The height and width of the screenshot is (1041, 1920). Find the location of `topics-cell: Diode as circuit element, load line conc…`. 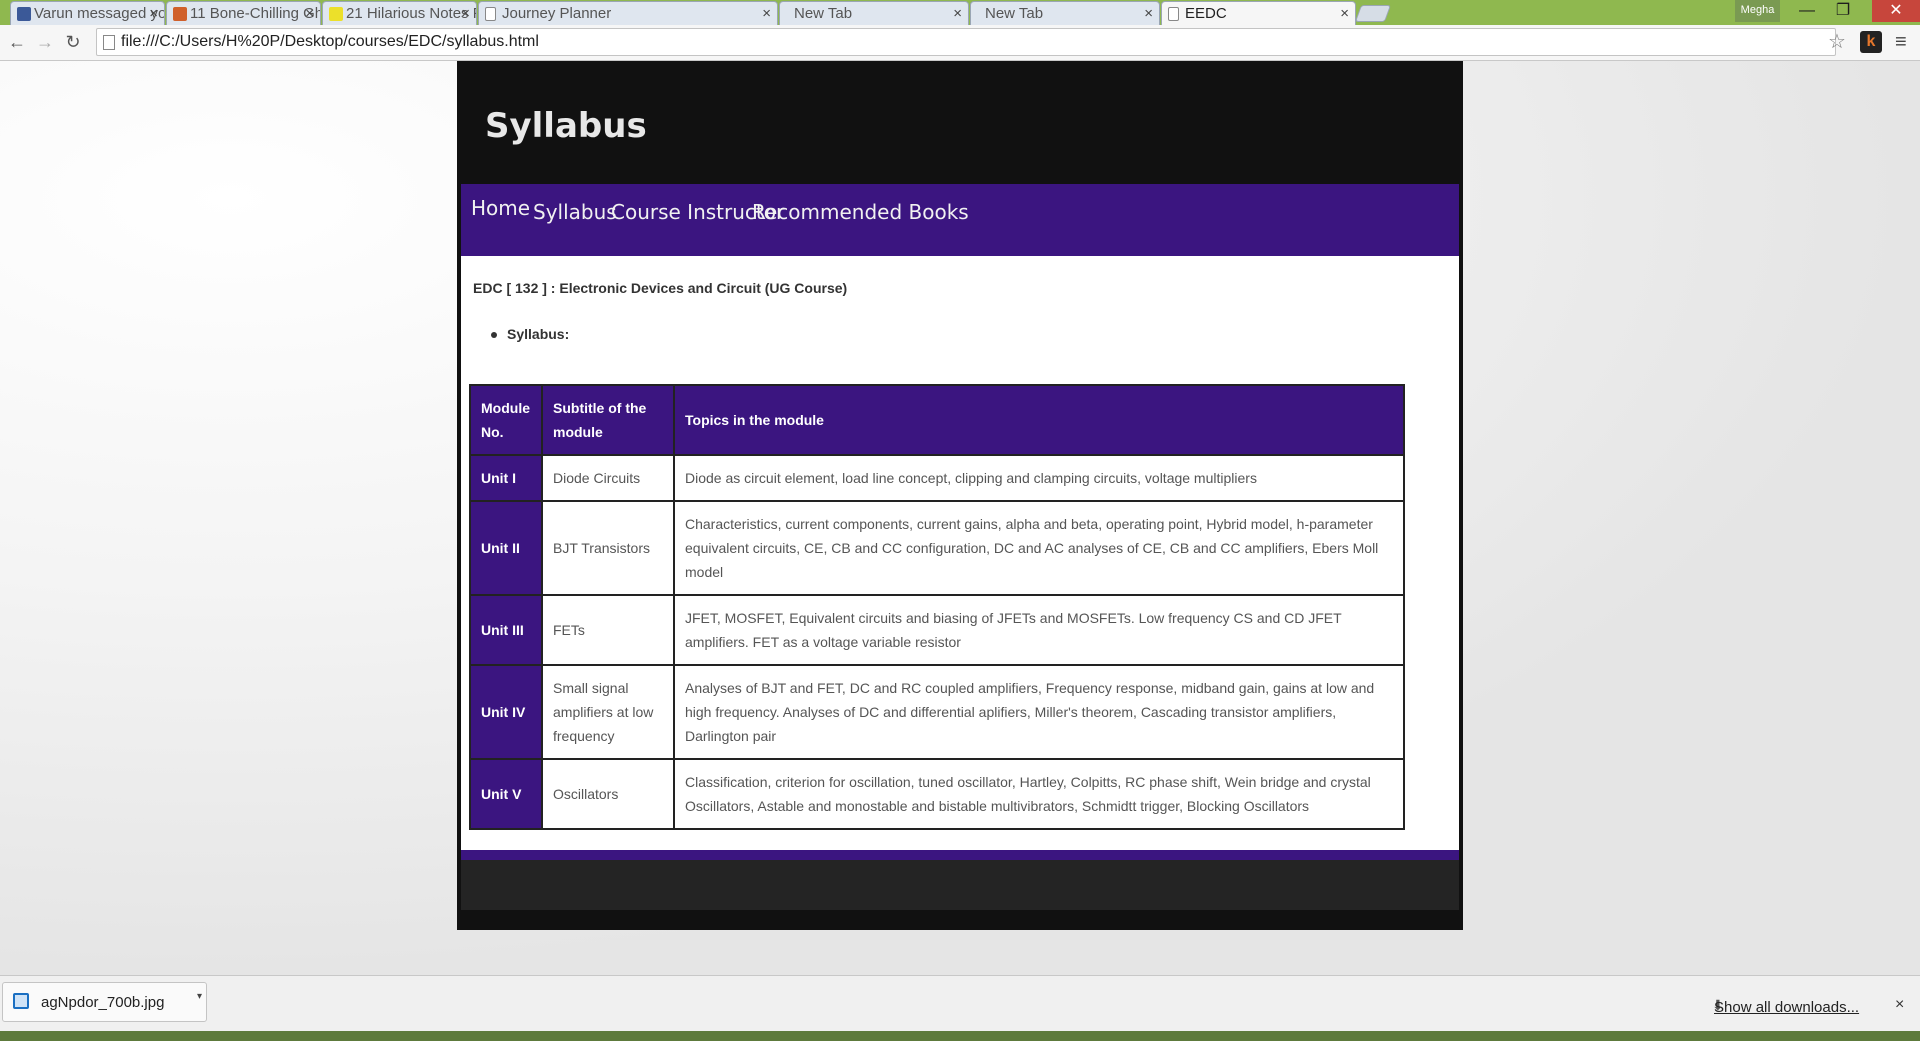

topics-cell: Diode as circuit element, load line conc… is located at coordinates (1039, 478).